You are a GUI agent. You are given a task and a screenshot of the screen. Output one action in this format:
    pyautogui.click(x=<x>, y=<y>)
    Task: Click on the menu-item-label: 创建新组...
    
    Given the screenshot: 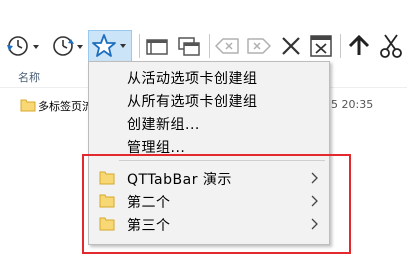 What is the action you would take?
    pyautogui.click(x=163, y=125)
    